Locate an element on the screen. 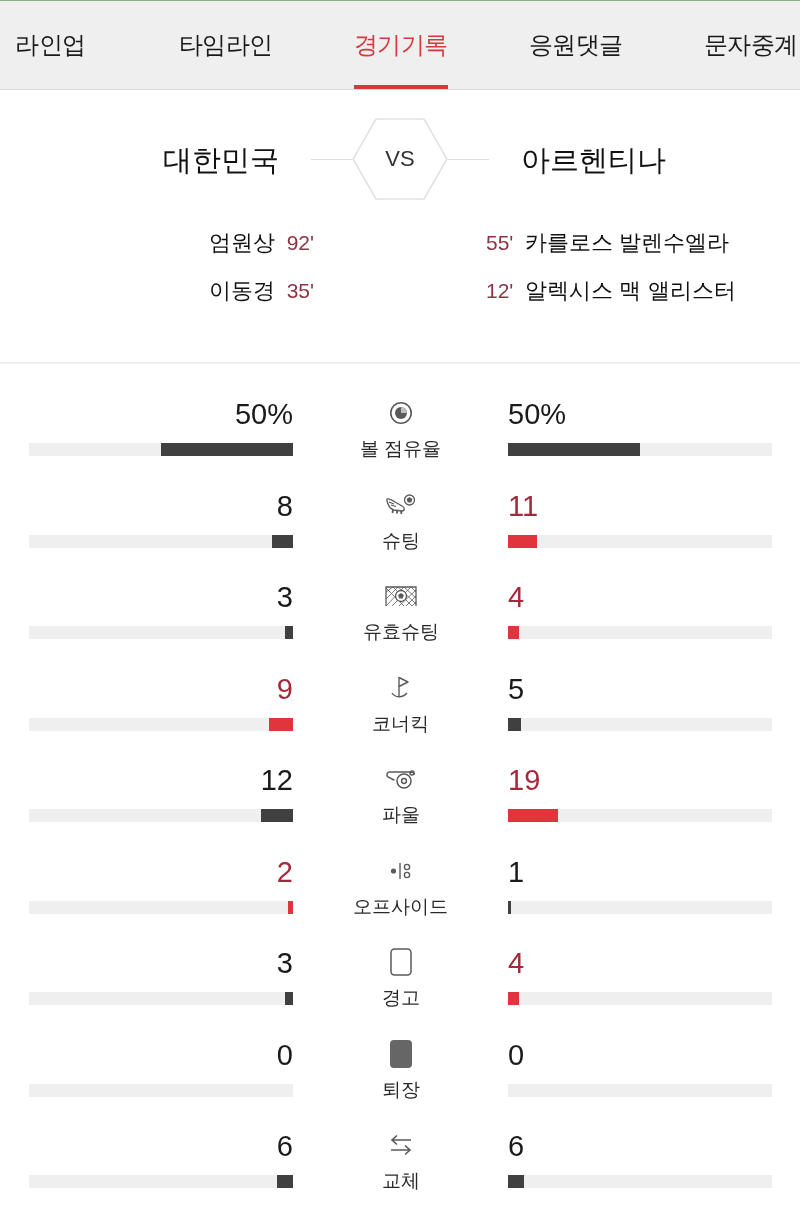 The width and height of the screenshot is (800, 1217). stat-label: 볼 점유율 is located at coordinates (400, 449).